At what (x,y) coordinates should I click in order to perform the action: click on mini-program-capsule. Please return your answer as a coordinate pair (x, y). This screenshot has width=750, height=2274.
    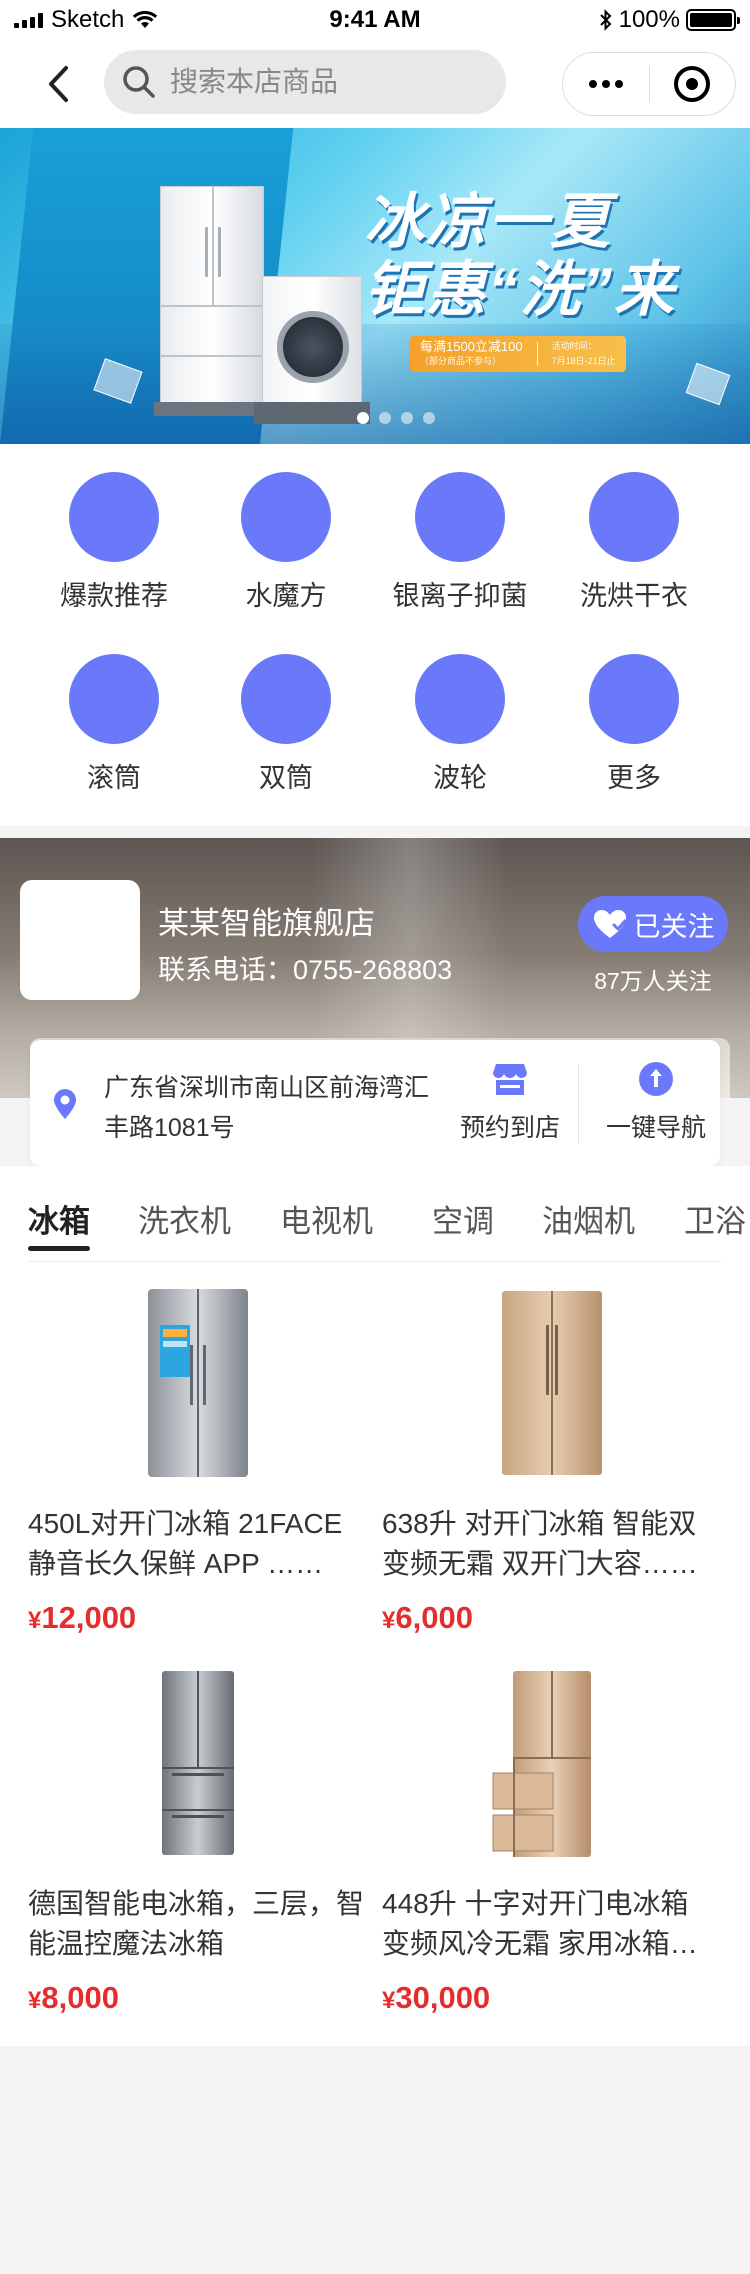
    Looking at the image, I should click on (649, 84).